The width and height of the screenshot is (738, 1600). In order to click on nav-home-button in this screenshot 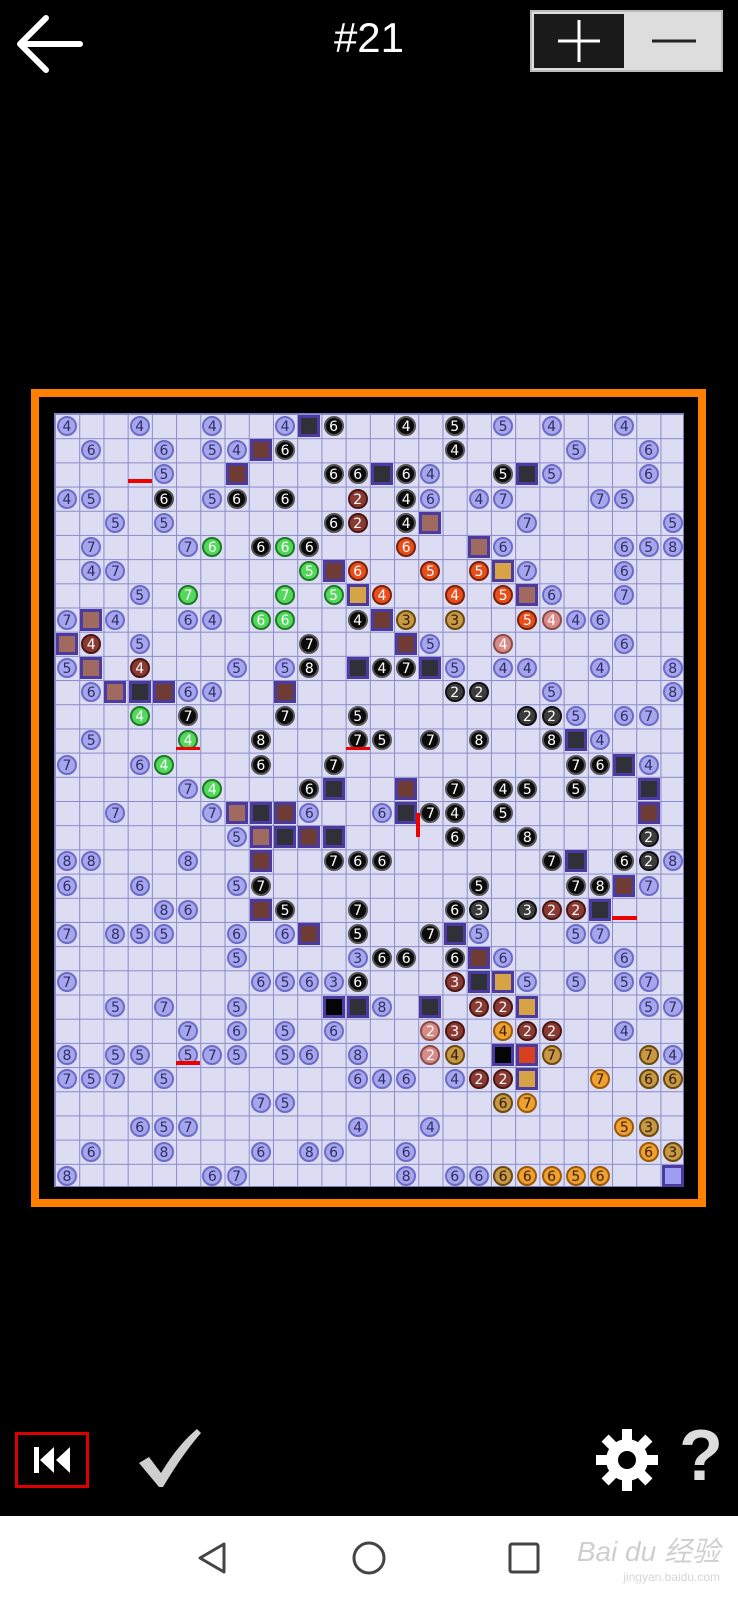, I will do `click(369, 1558)`.